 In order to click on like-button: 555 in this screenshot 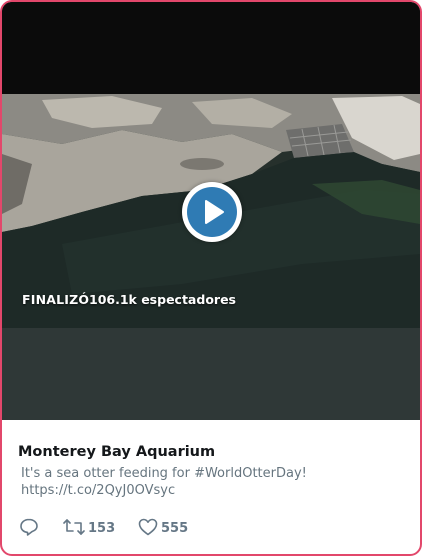, I will do `click(168, 528)`.